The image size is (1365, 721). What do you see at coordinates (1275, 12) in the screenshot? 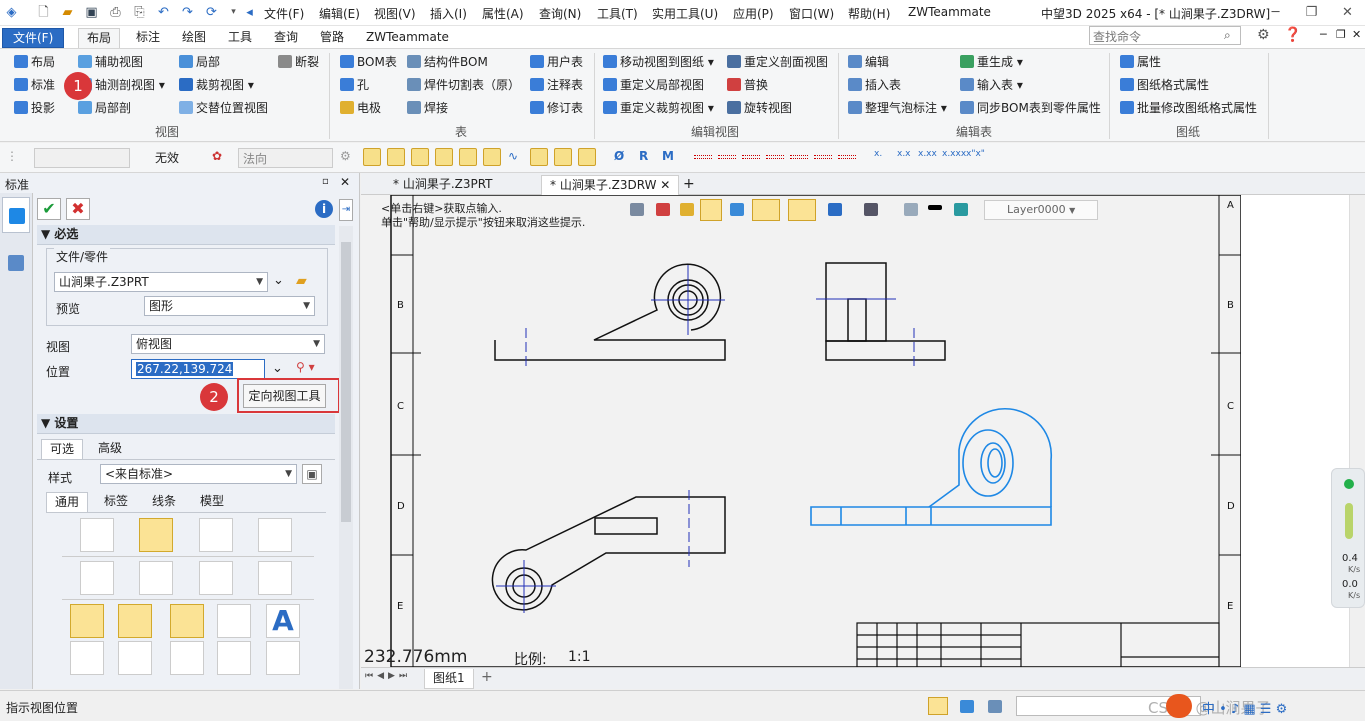
I see `minimize-icon: ─` at bounding box center [1275, 12].